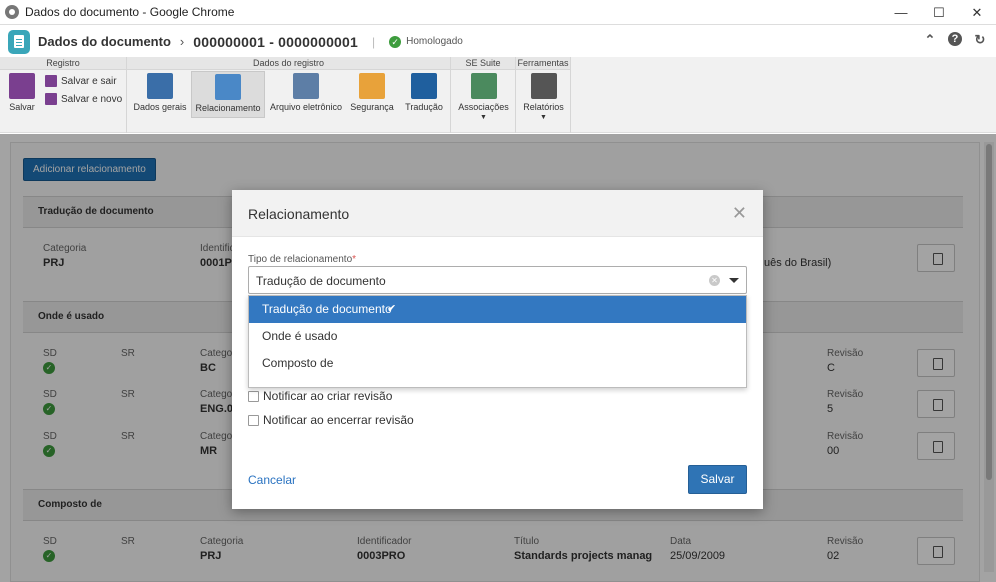 This screenshot has width=996, height=582. Describe the element at coordinates (354, 259) in the screenshot. I see `required-mark: *` at that location.